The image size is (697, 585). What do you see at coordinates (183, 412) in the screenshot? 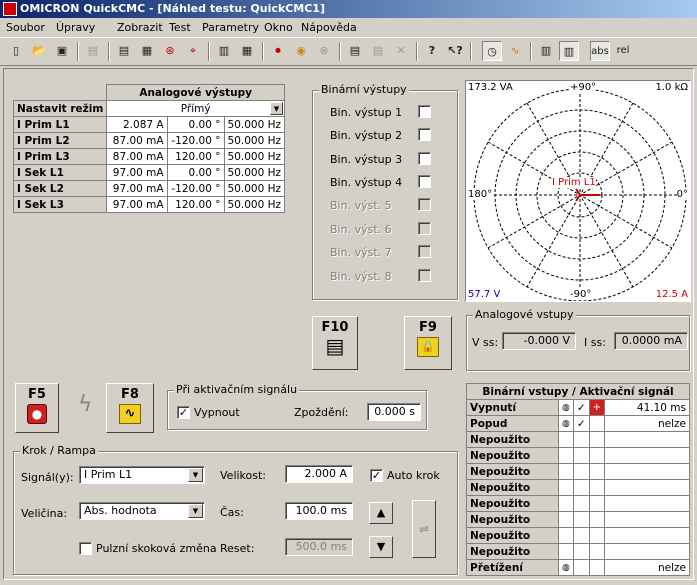
I see `trip-checkbox: ✓` at bounding box center [183, 412].